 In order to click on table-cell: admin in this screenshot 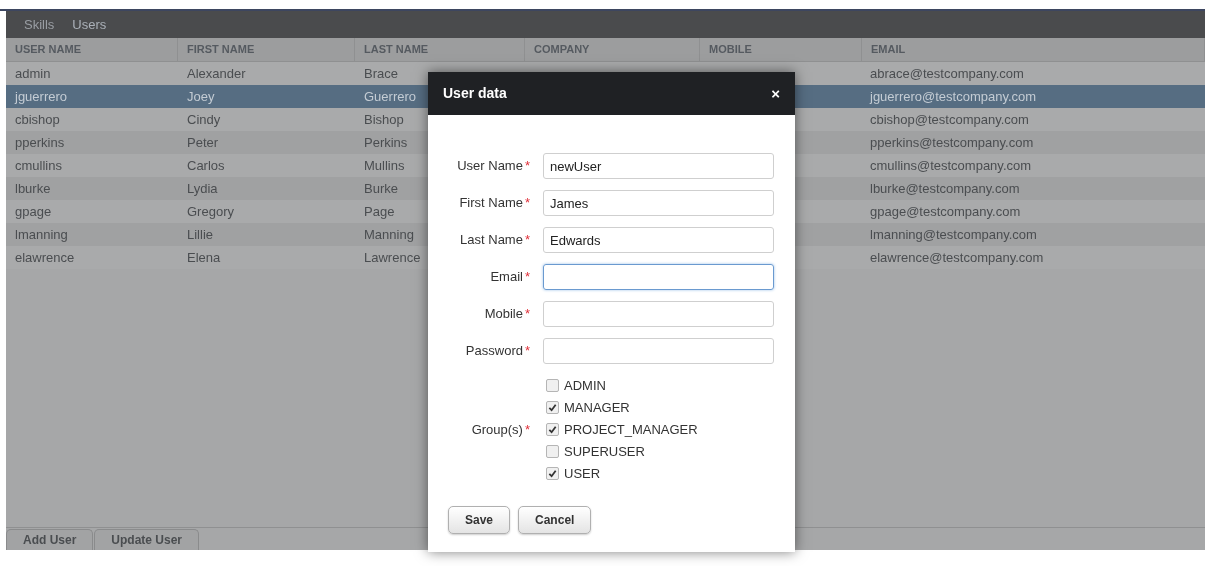, I will do `click(33, 73)`.